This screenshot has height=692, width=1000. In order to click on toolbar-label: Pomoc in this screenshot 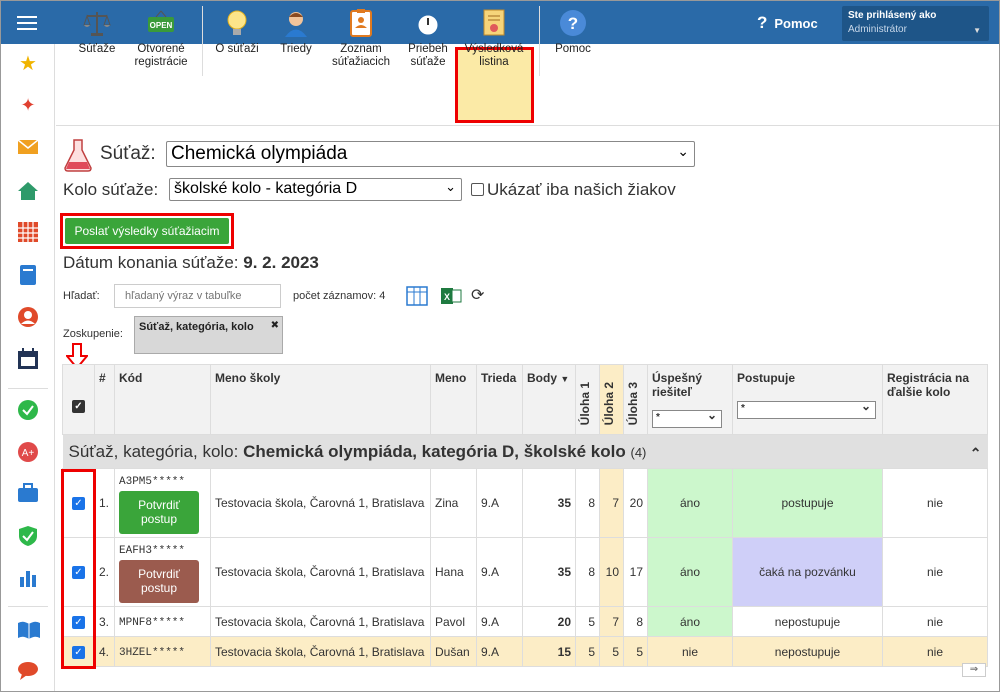, I will do `click(573, 49)`.